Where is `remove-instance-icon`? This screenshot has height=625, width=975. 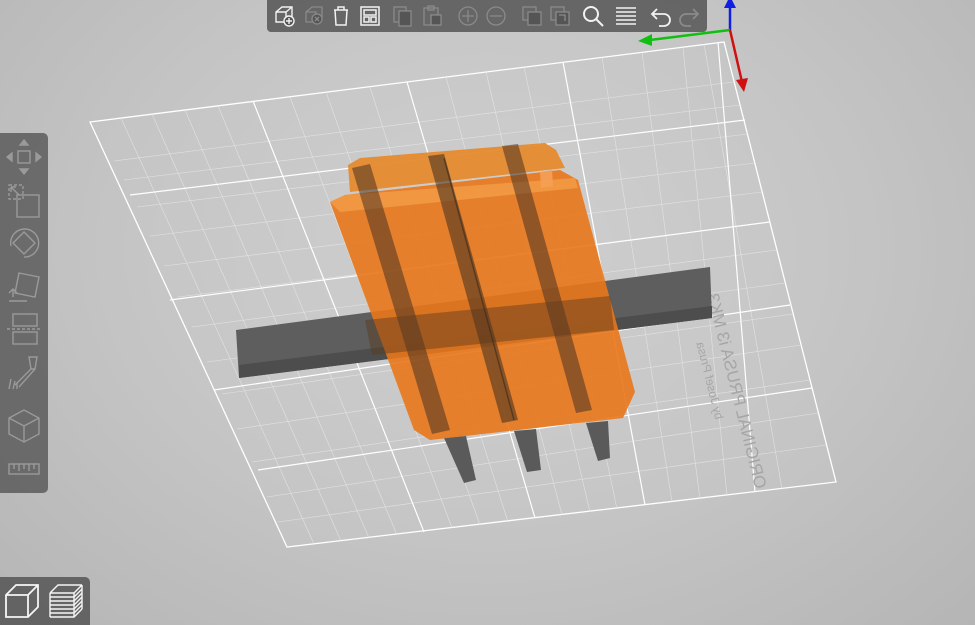
remove-instance-icon is located at coordinates (496, 16).